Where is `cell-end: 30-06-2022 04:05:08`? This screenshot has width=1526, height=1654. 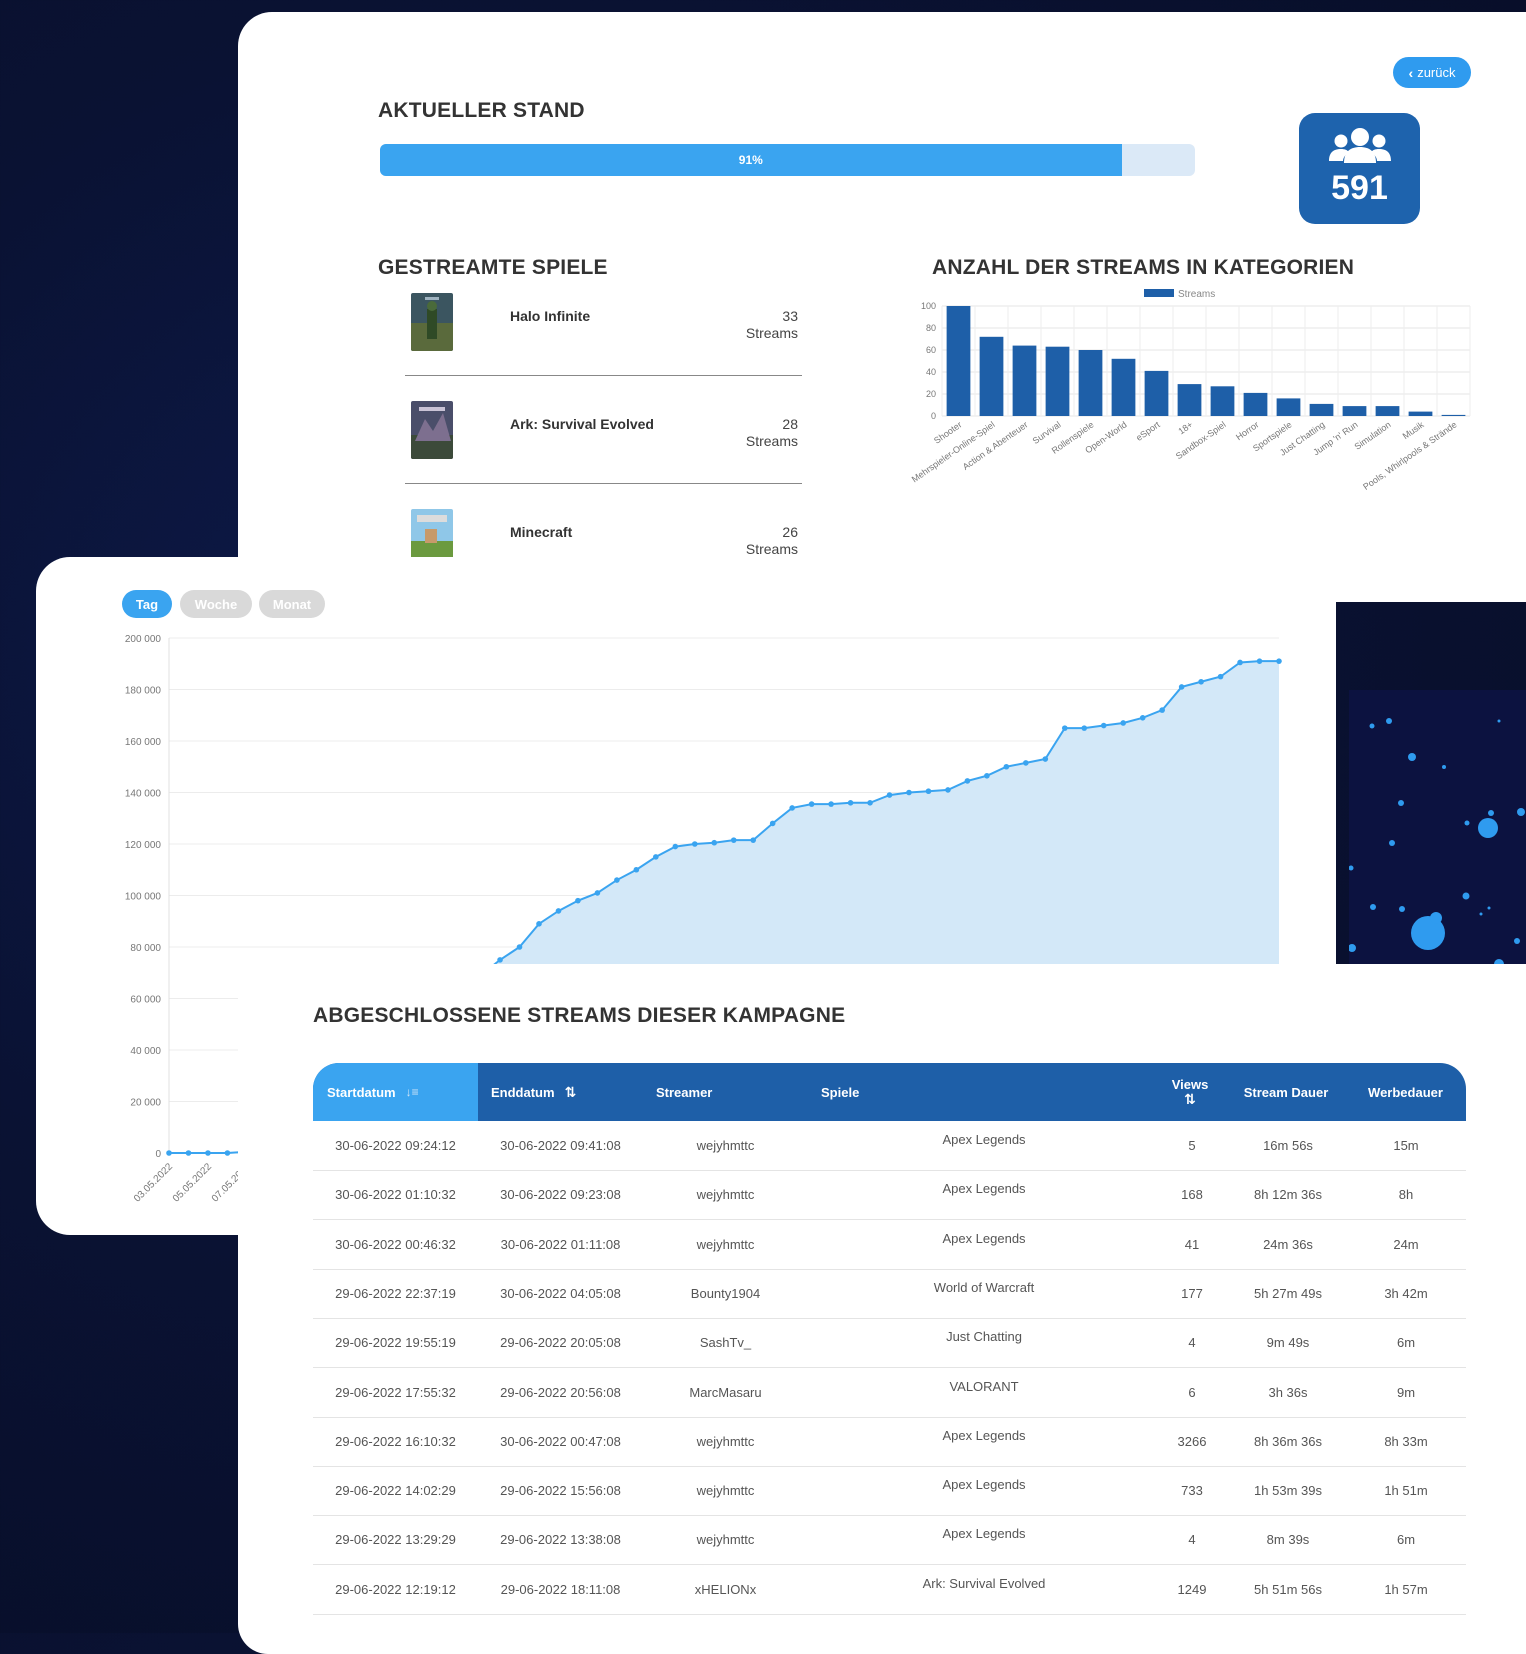
cell-end: 30-06-2022 04:05:08 is located at coordinates (560, 1293).